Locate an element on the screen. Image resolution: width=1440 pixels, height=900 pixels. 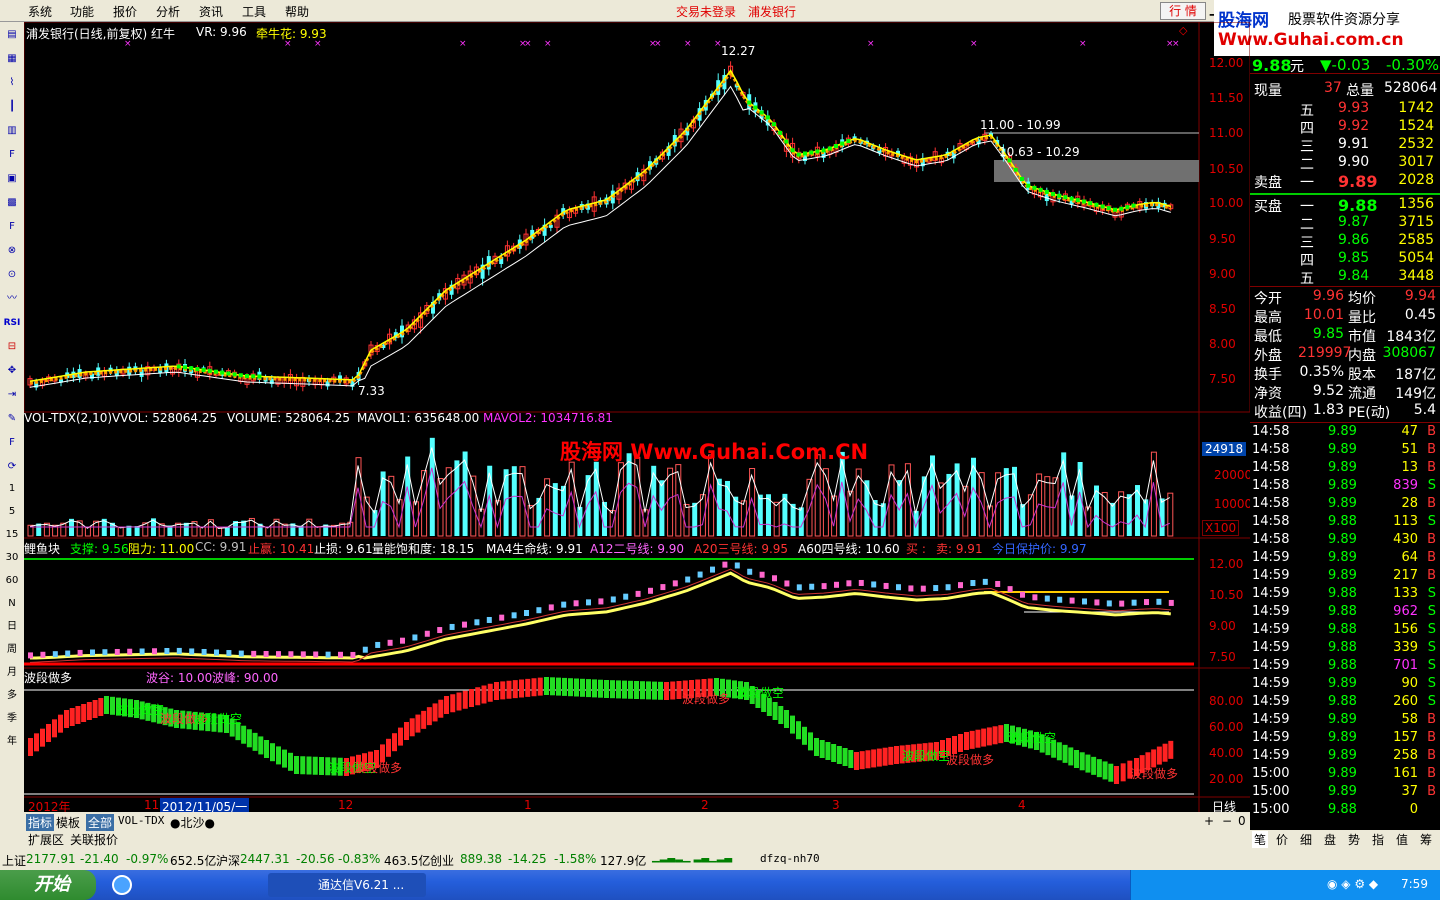
period-n: N is located at coordinates (12, 604).